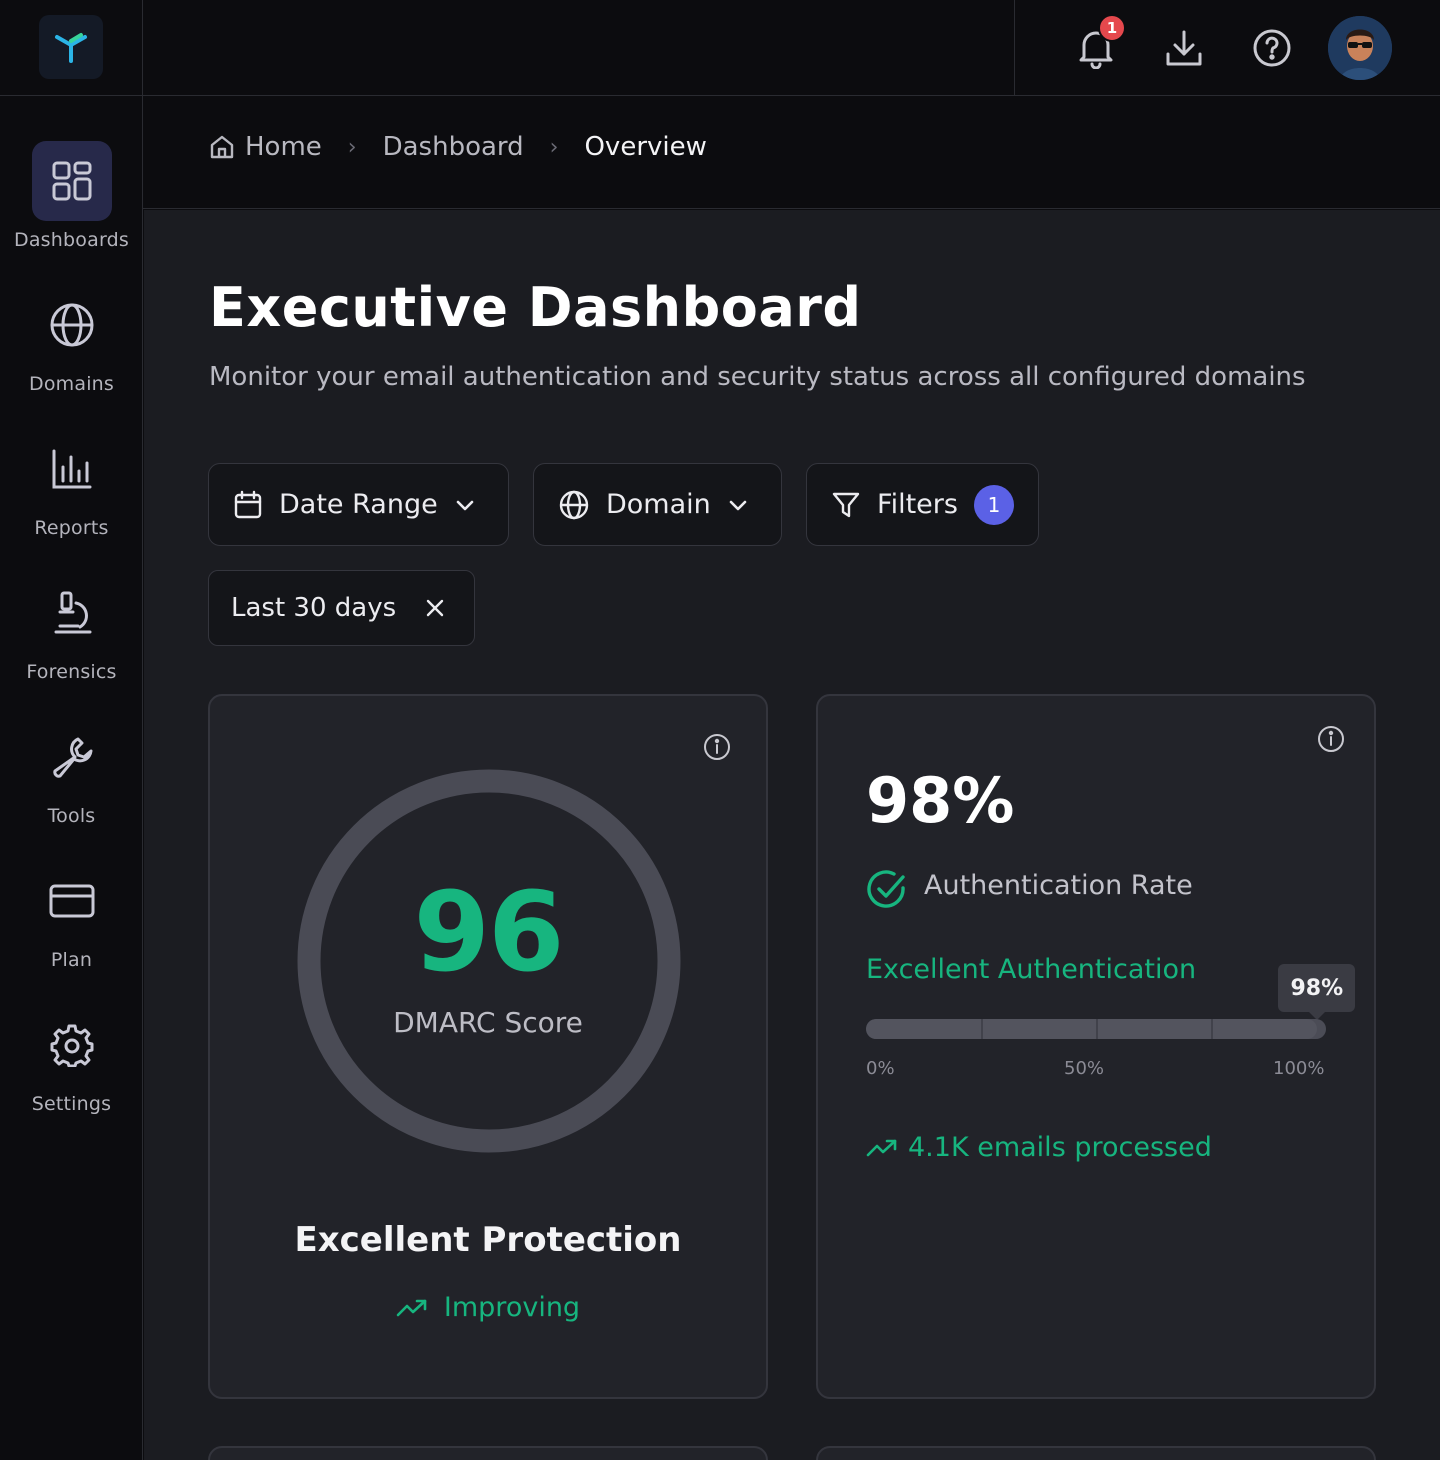  I want to click on breadcrumb-label: Dashboard, so click(453, 147).